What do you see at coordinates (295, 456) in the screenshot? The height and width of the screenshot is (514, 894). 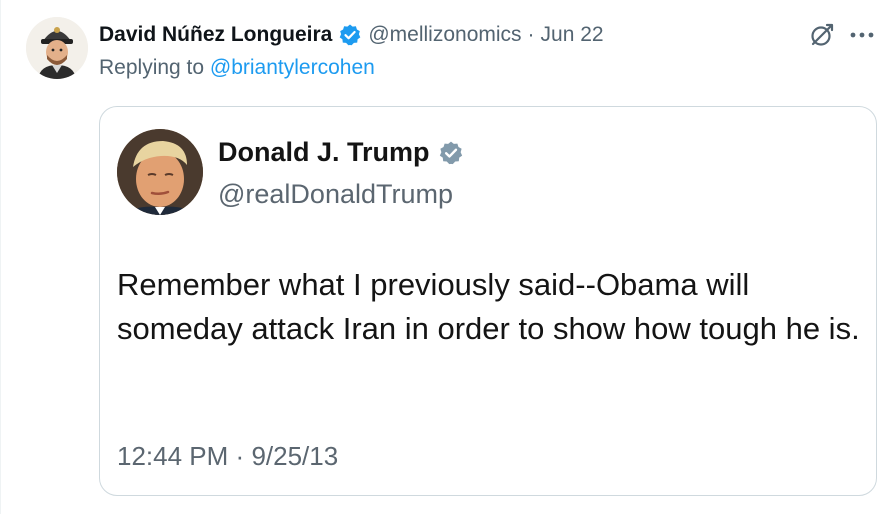 I see `quoted-date: 9/25/13` at bounding box center [295, 456].